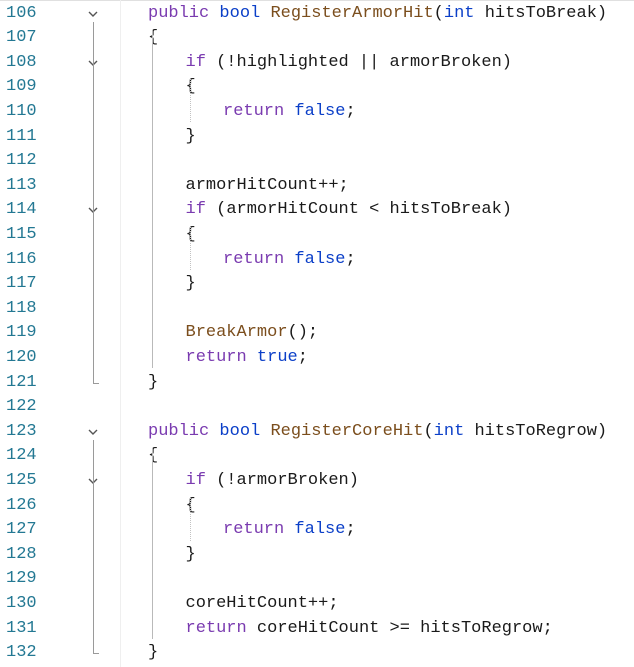 This screenshot has width=634, height=667. What do you see at coordinates (317, 309) in the screenshot?
I see `code-line-118: 118` at bounding box center [317, 309].